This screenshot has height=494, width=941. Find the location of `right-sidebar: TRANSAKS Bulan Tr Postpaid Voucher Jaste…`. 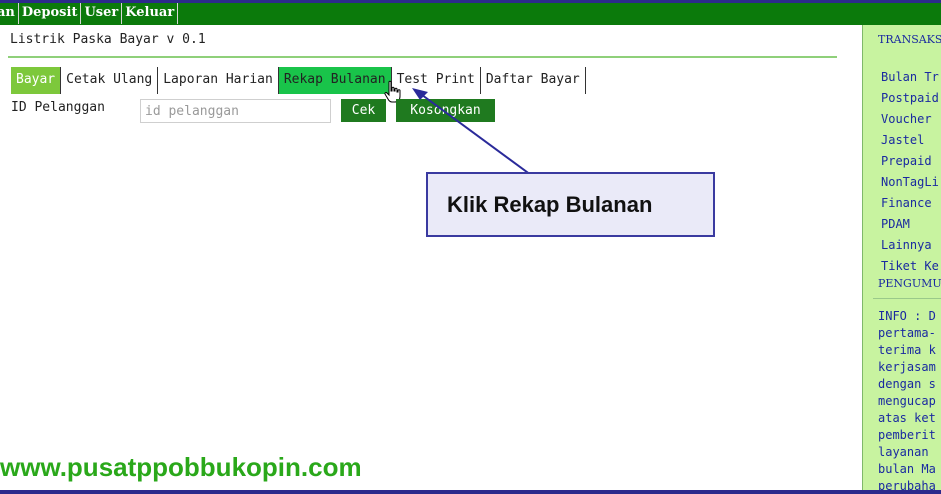

right-sidebar: TRANSAKS Bulan Tr Postpaid Voucher Jaste… is located at coordinates (901, 257).